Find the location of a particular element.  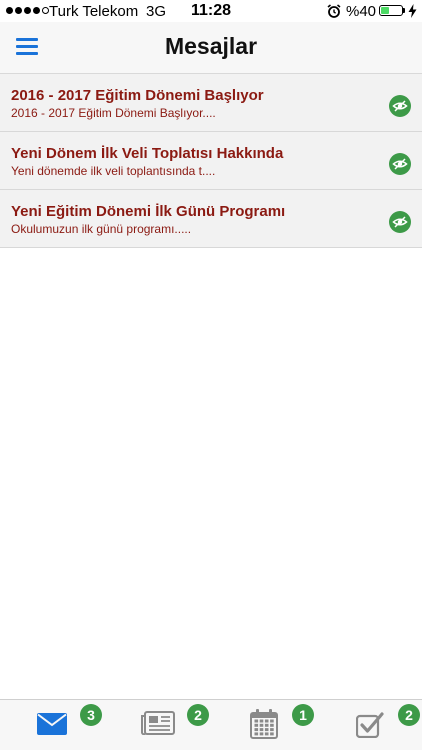

newspaper-icon is located at coordinates (158, 725).